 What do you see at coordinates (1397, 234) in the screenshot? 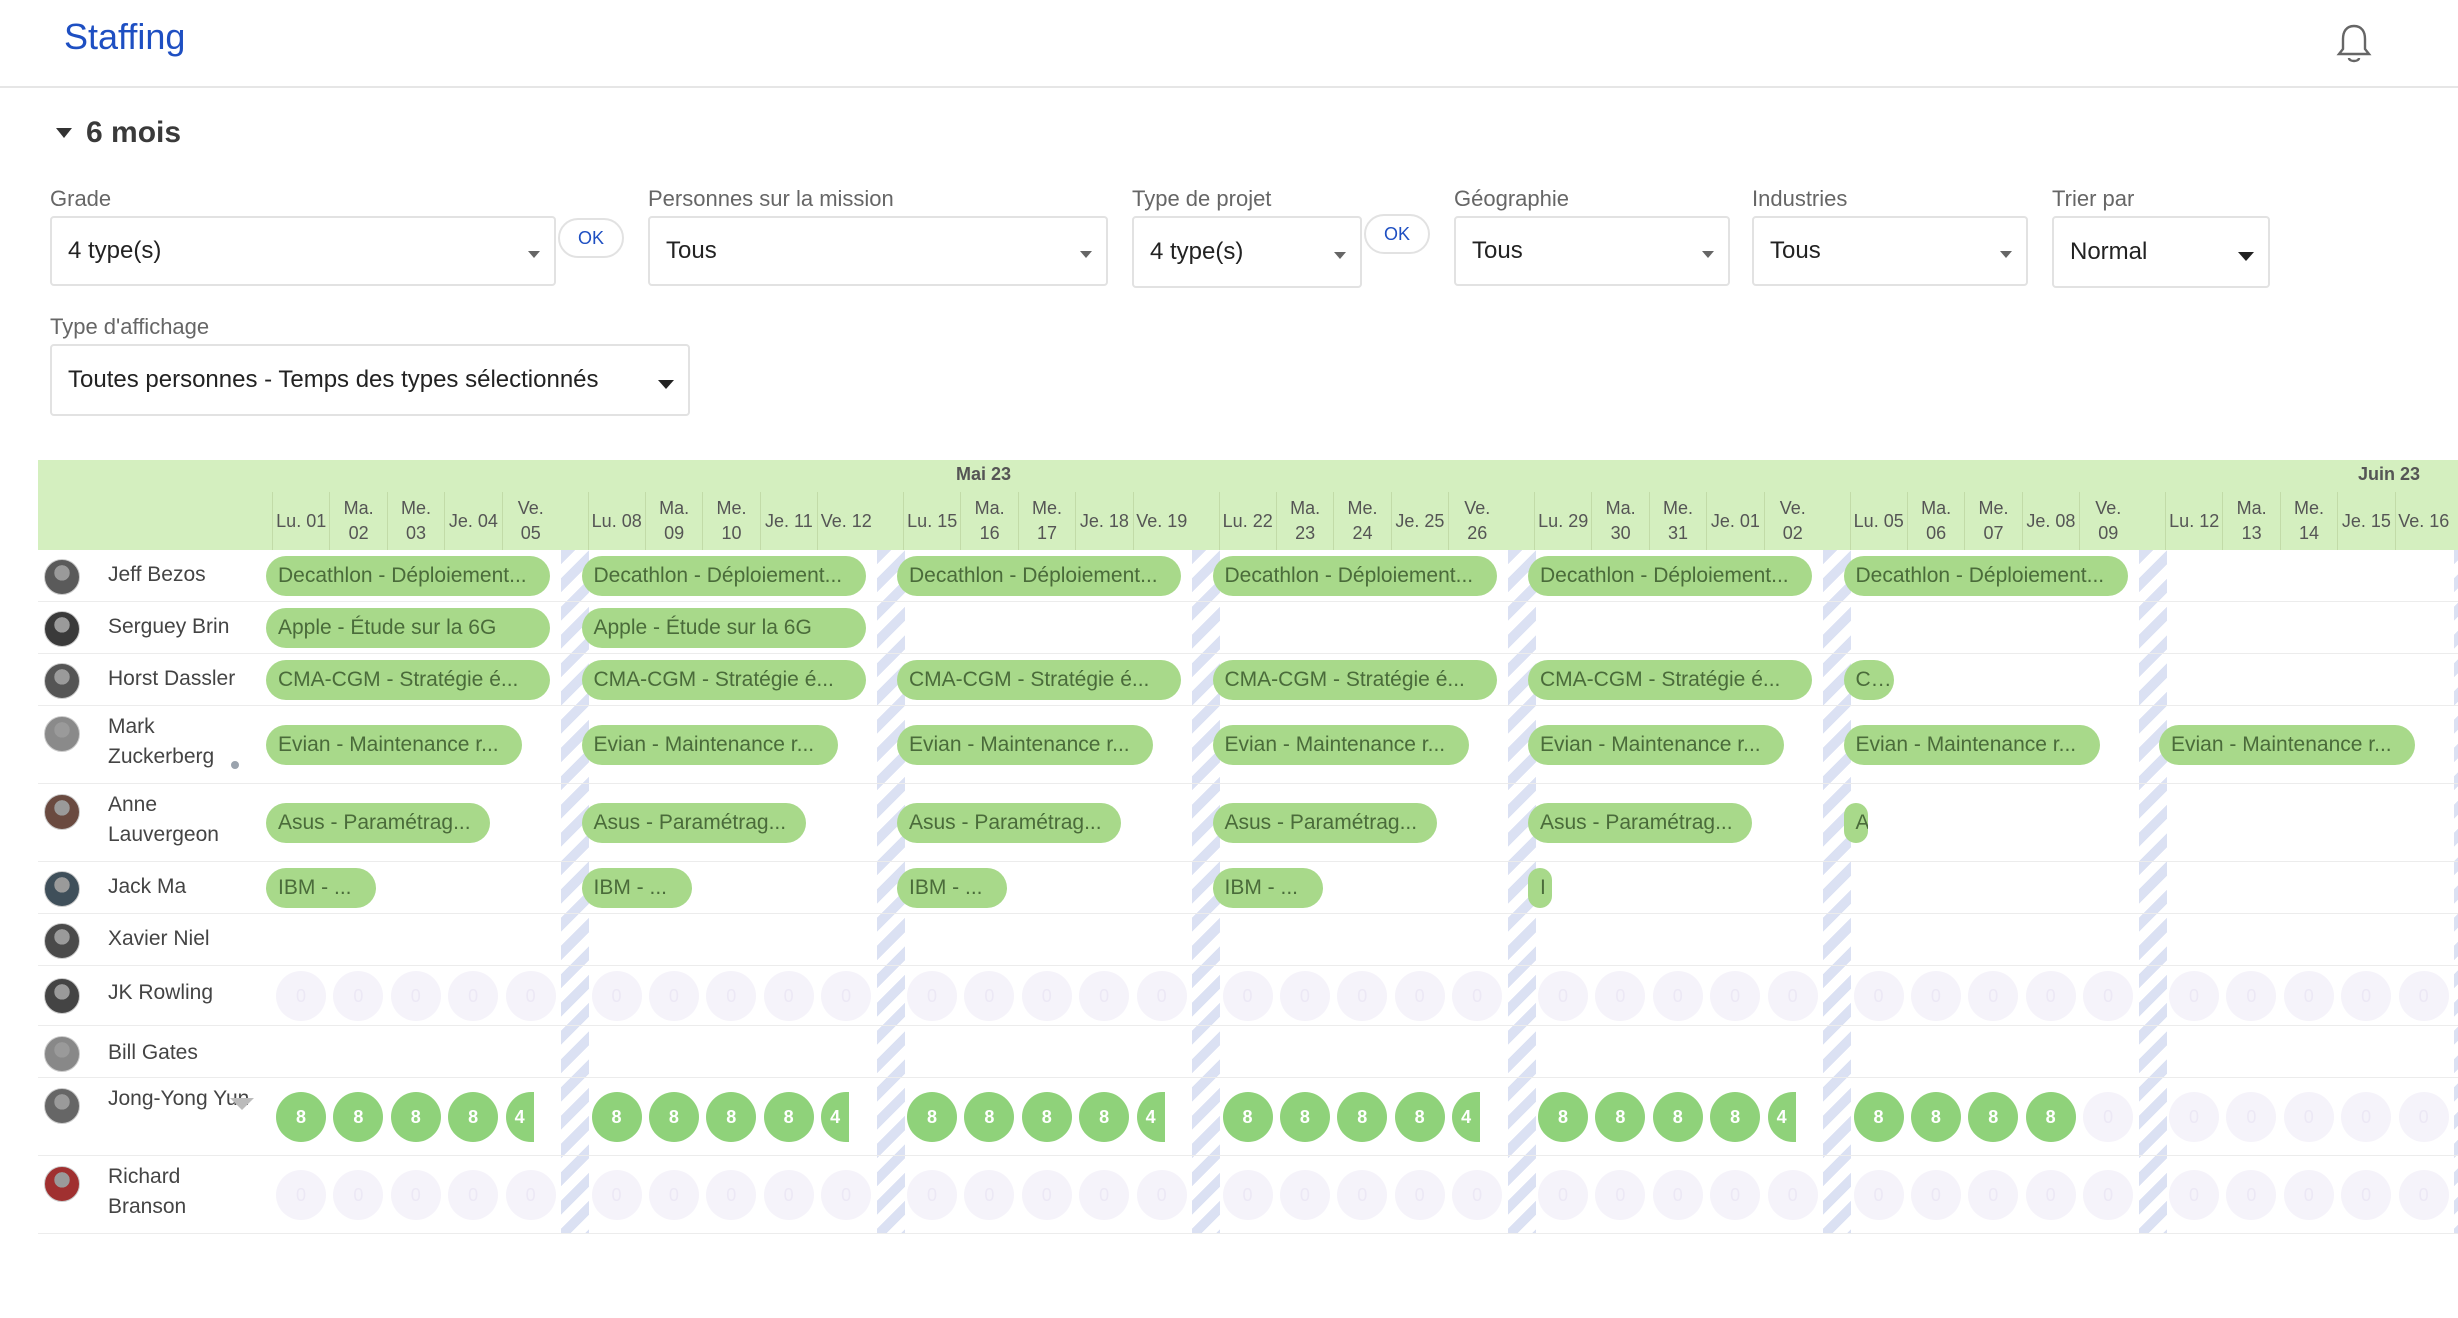
I see `type-projet-ok-button: OK` at bounding box center [1397, 234].